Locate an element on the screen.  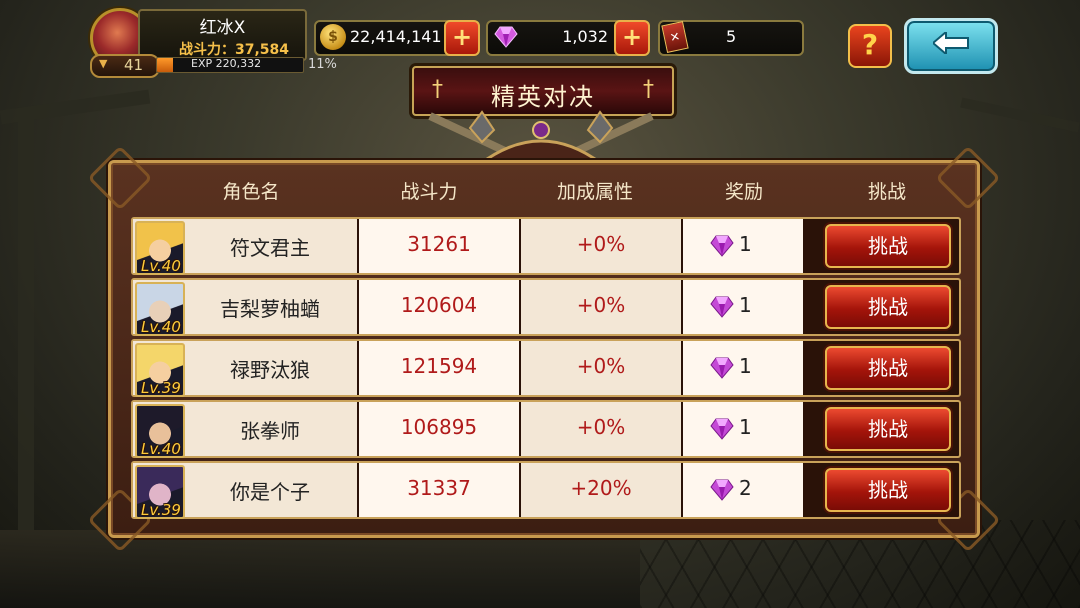
power-cell: 120604 is located at coordinates (439, 307).